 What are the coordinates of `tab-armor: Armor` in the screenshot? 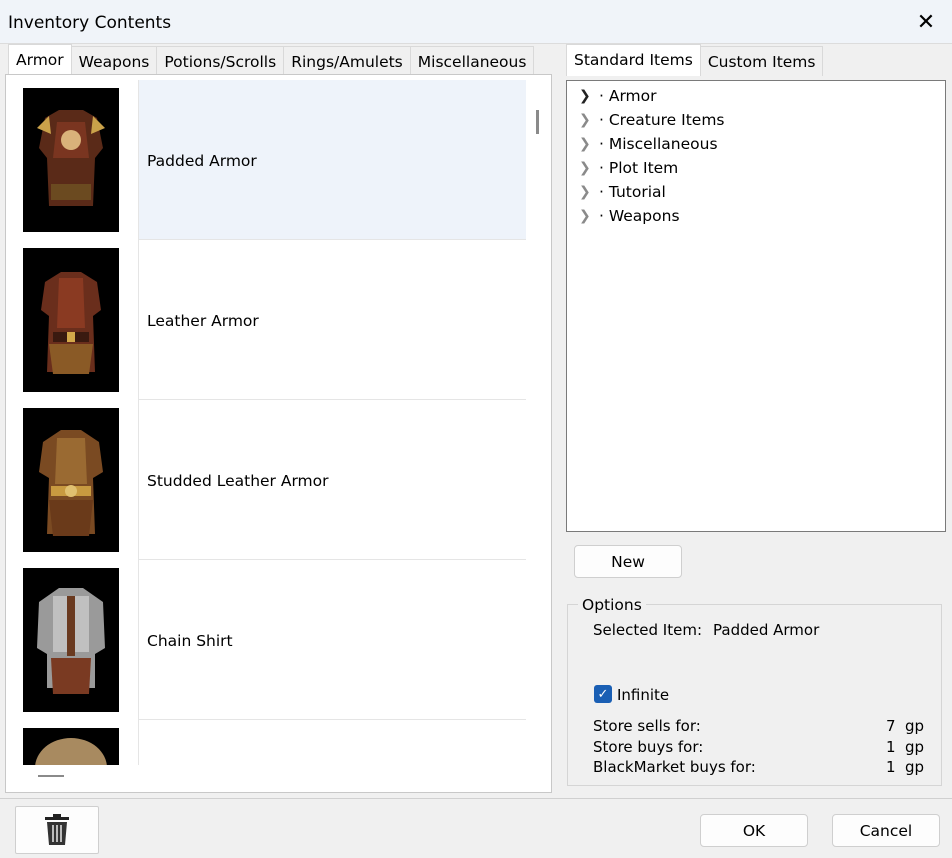 It's located at (40, 60).